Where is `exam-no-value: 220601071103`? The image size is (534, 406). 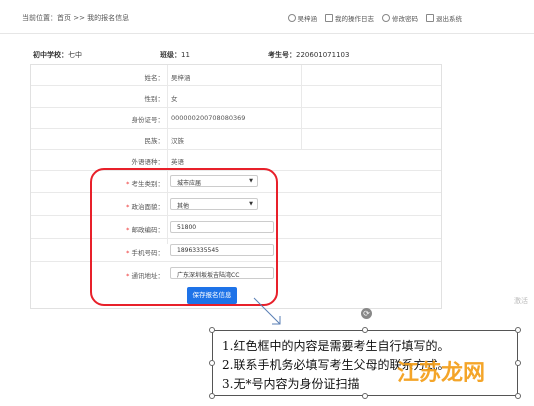 exam-no-value: 220601071103 is located at coordinates (323, 55).